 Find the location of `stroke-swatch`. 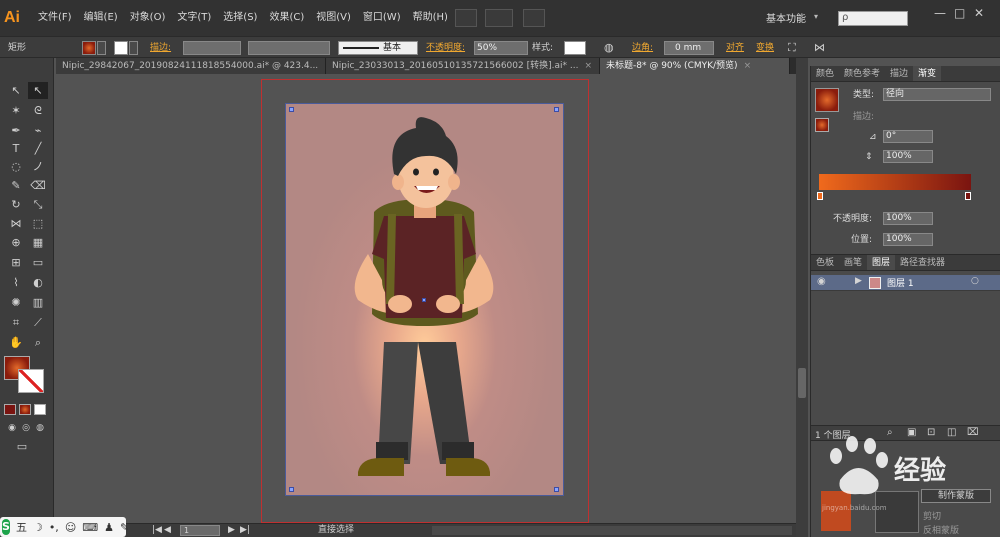

stroke-swatch is located at coordinates (121, 48).